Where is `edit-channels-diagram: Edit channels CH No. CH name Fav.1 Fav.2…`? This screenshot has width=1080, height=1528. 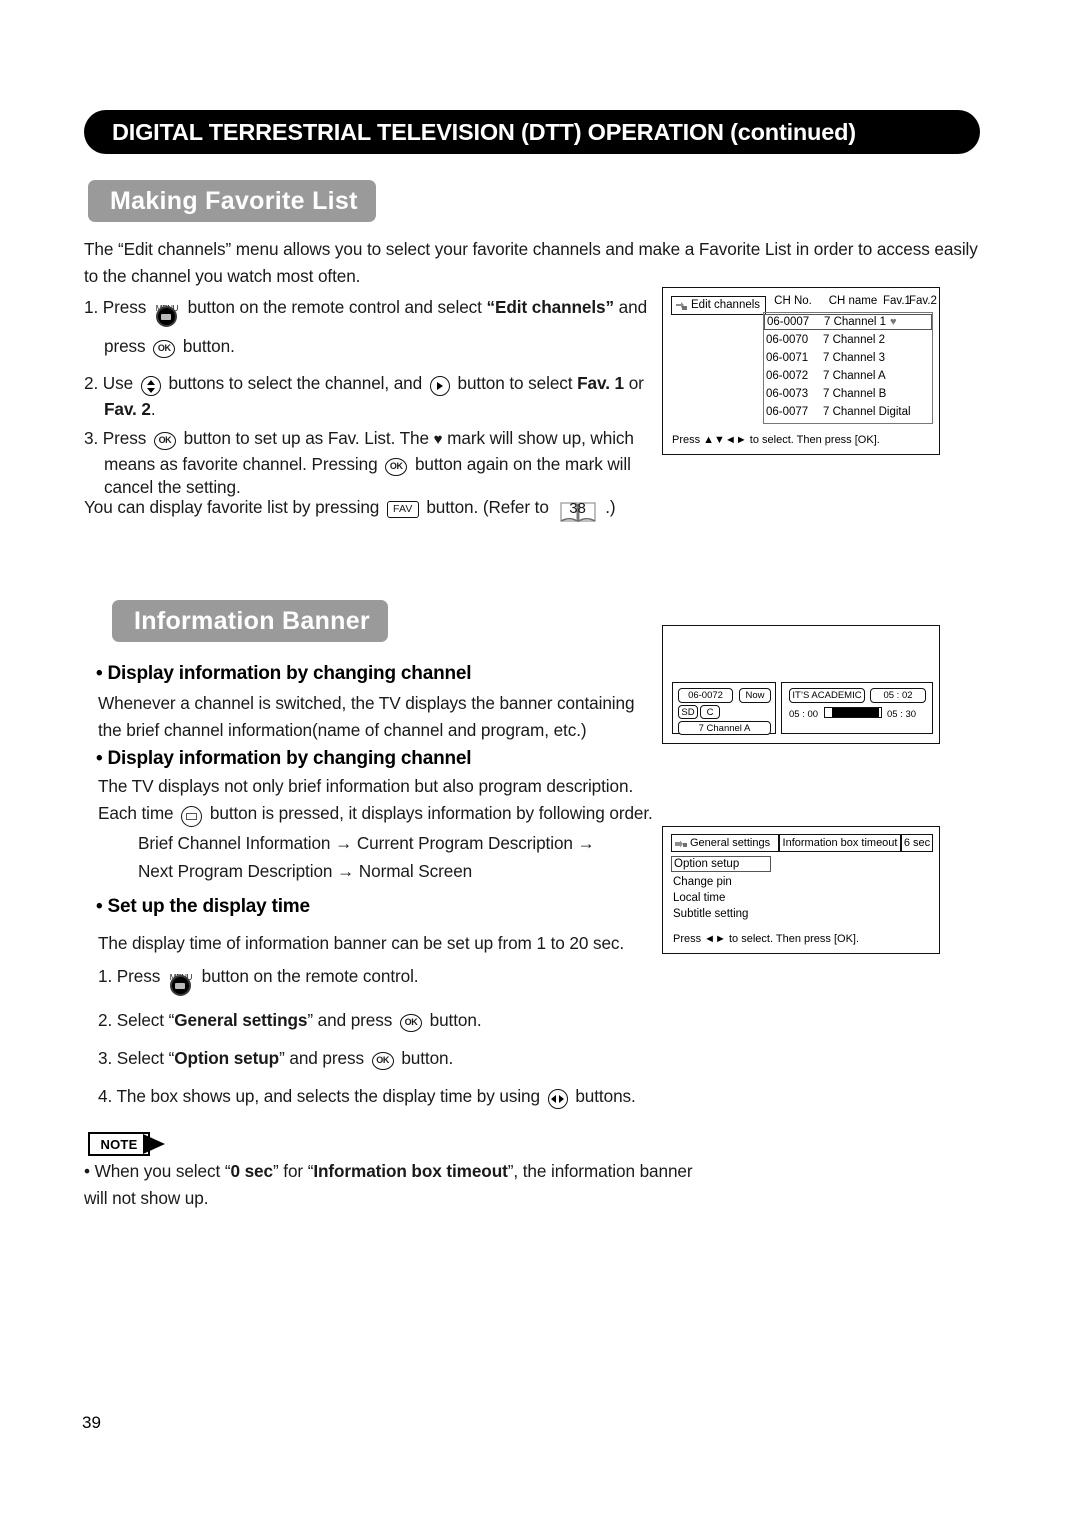 edit-channels-diagram: Edit channels CH No. CH name Fav.1 Fav.2… is located at coordinates (801, 371).